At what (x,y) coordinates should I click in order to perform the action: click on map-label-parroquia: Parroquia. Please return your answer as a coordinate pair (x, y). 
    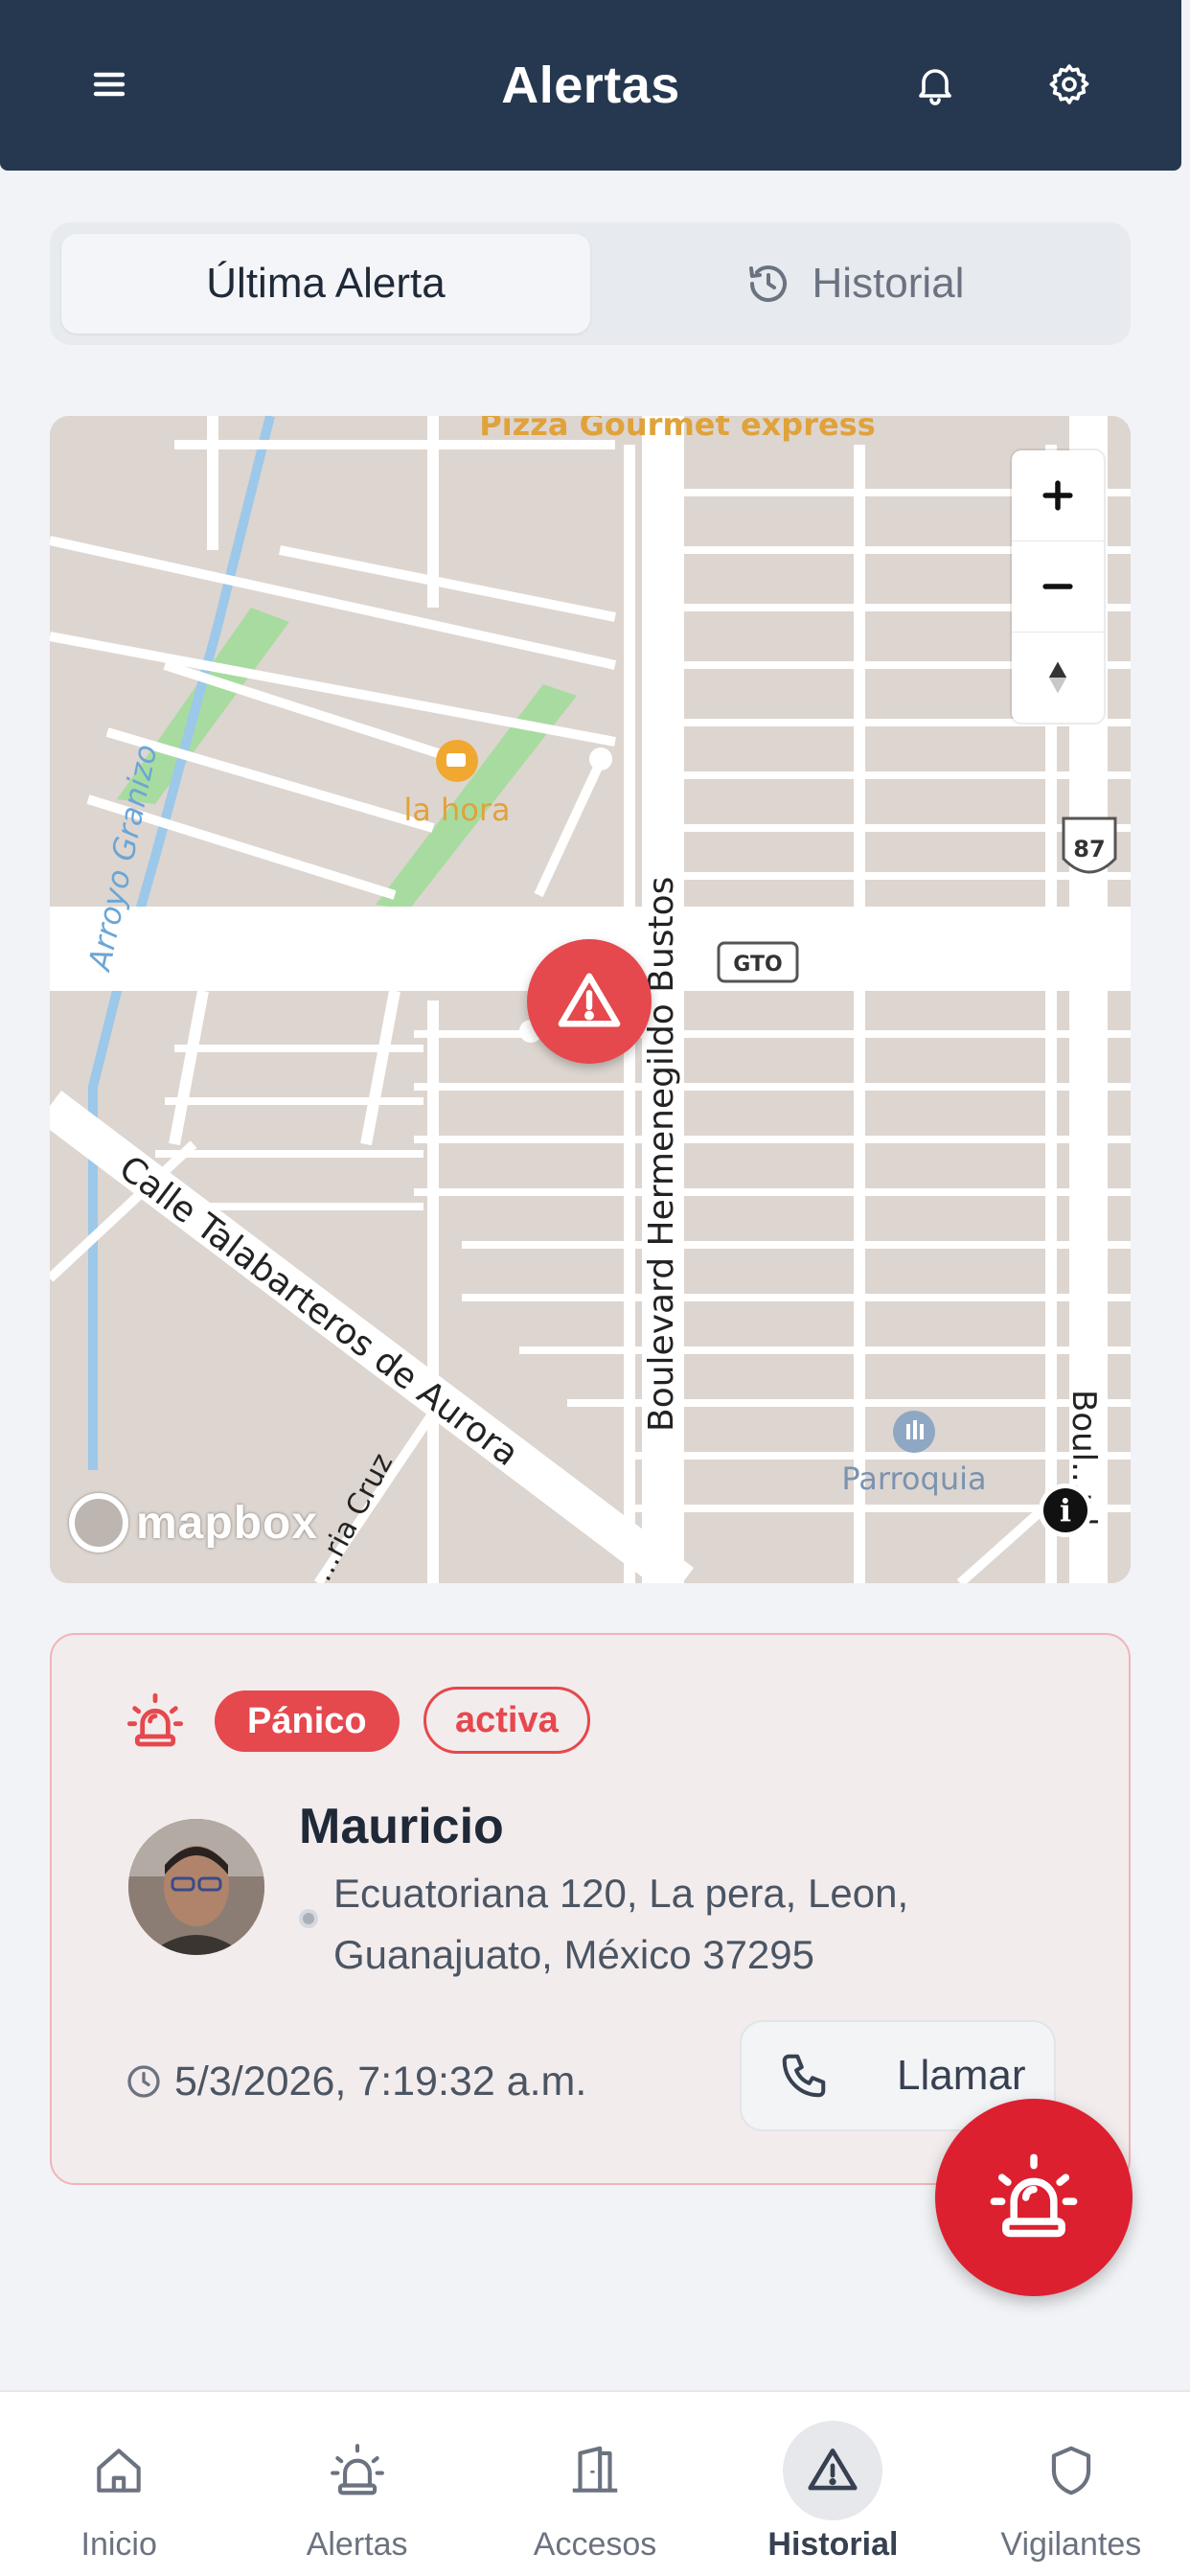
    Looking at the image, I should click on (914, 1479).